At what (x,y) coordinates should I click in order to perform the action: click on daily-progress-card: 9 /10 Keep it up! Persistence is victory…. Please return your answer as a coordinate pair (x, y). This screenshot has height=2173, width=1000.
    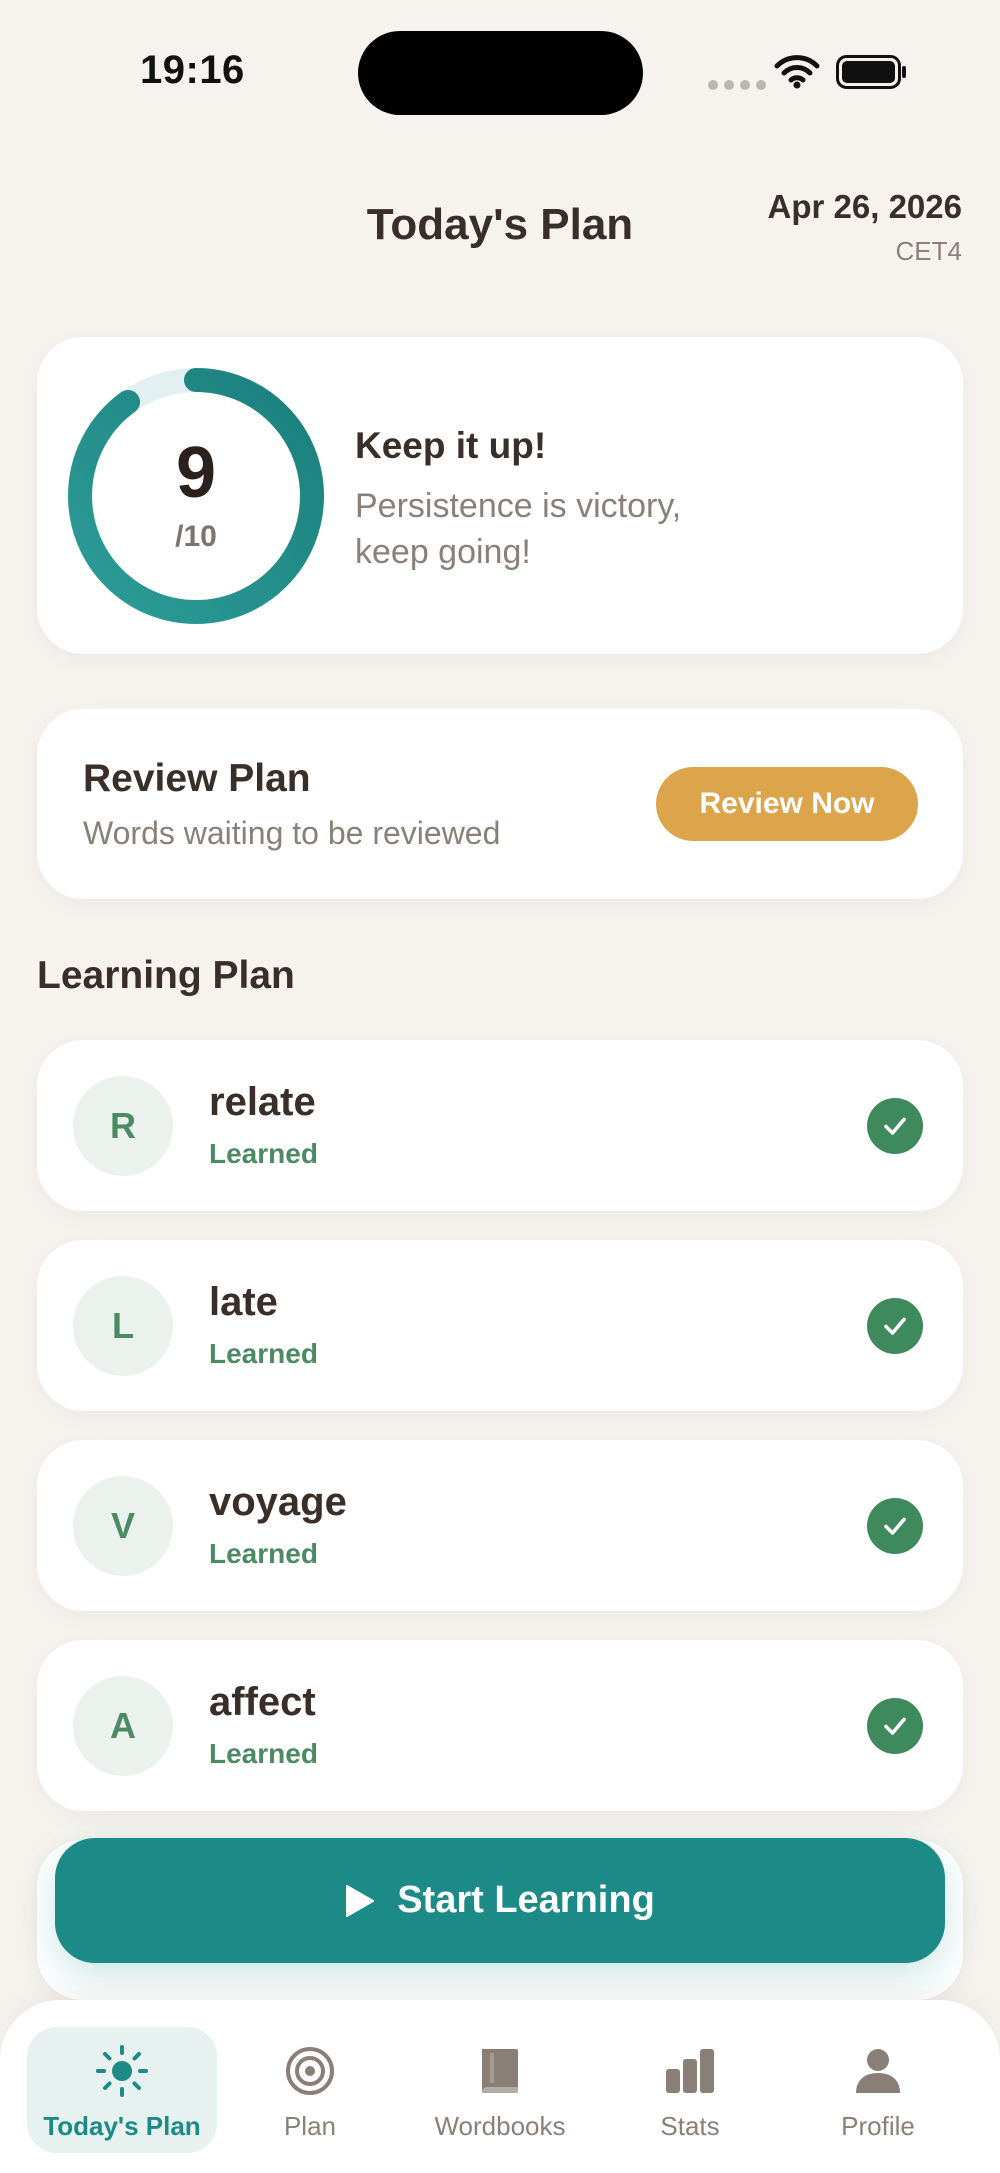
    Looking at the image, I should click on (500, 495).